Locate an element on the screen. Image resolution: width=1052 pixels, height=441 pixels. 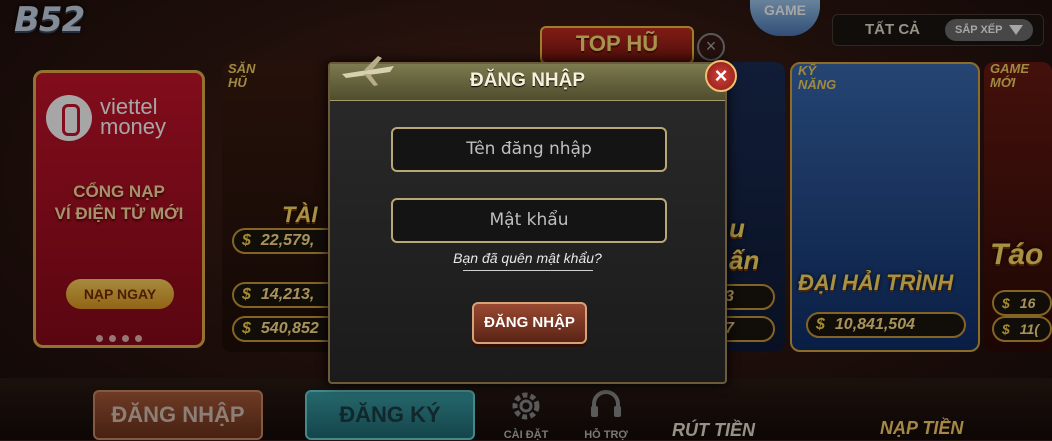
dialog-close-button: × is located at coordinates (721, 76).